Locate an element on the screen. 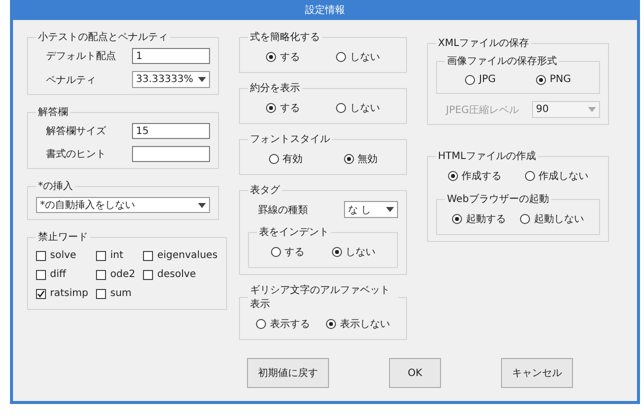 This screenshot has width=644, height=418. input-field is located at coordinates (171, 154).